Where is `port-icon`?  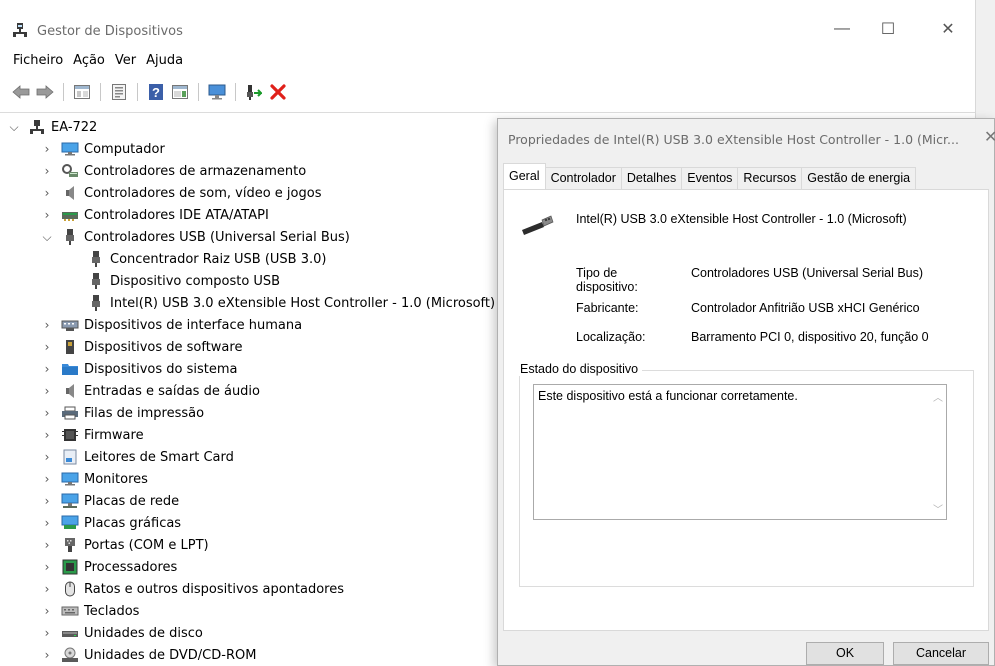 port-icon is located at coordinates (70, 545).